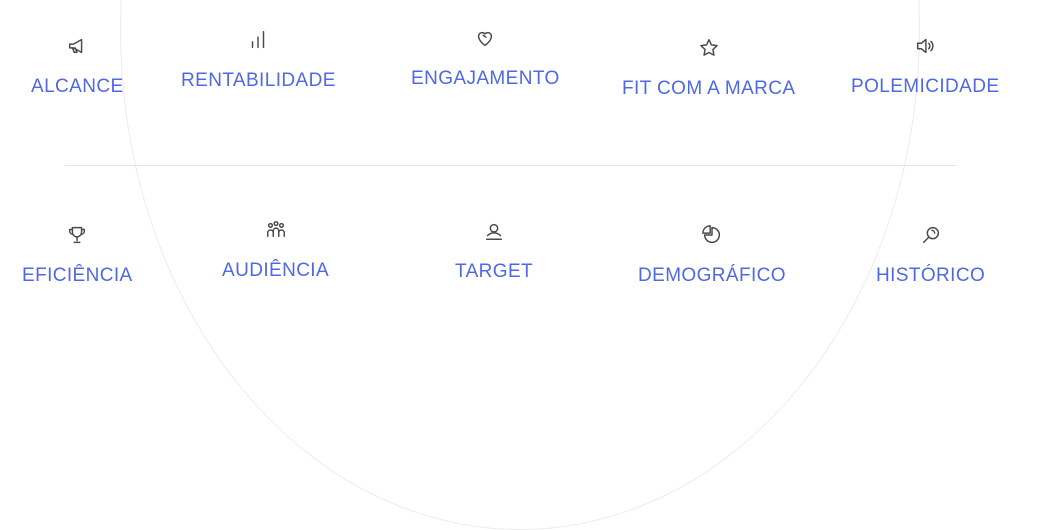  What do you see at coordinates (258, 60) in the screenshot?
I see `metric-rentabilidade: RENTABILIDADE` at bounding box center [258, 60].